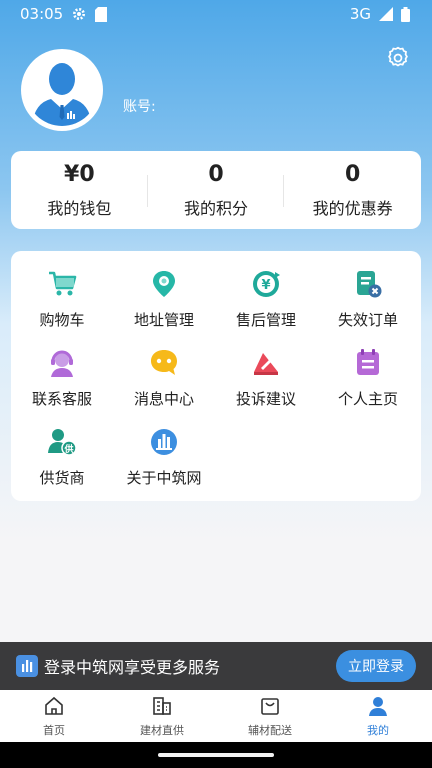 Image resolution: width=432 pixels, height=768 pixels. Describe the element at coordinates (368, 363) in the screenshot. I see `profile-page-icon` at that location.